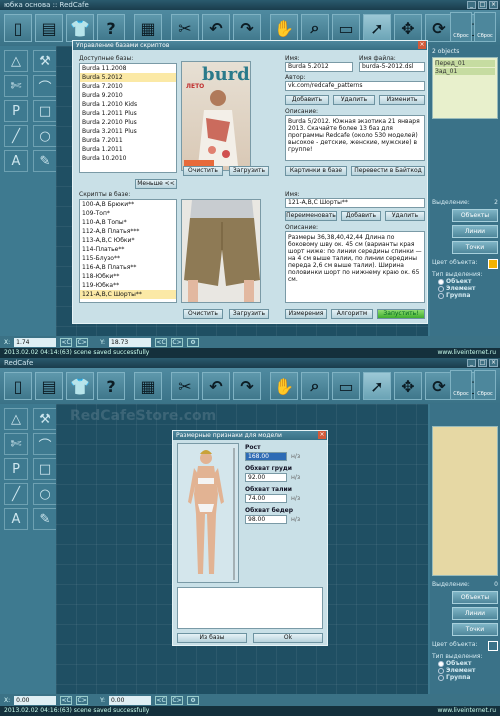 The image size is (500, 716). What do you see at coordinates (306, 314) in the screenshot?
I see `measurements-button: Измерения` at bounding box center [306, 314].